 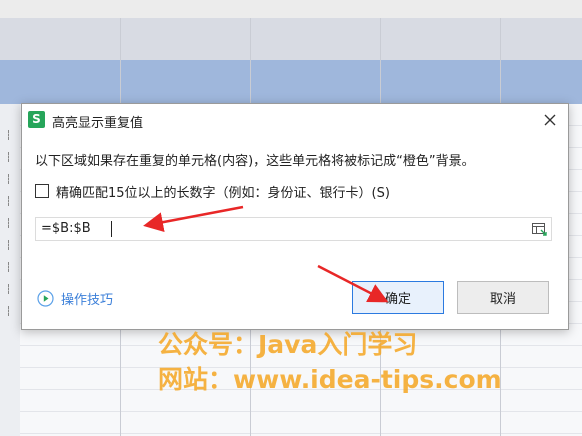 I want to click on watermark-line-1: 公众号：Java入门学习, so click(x=288, y=344).